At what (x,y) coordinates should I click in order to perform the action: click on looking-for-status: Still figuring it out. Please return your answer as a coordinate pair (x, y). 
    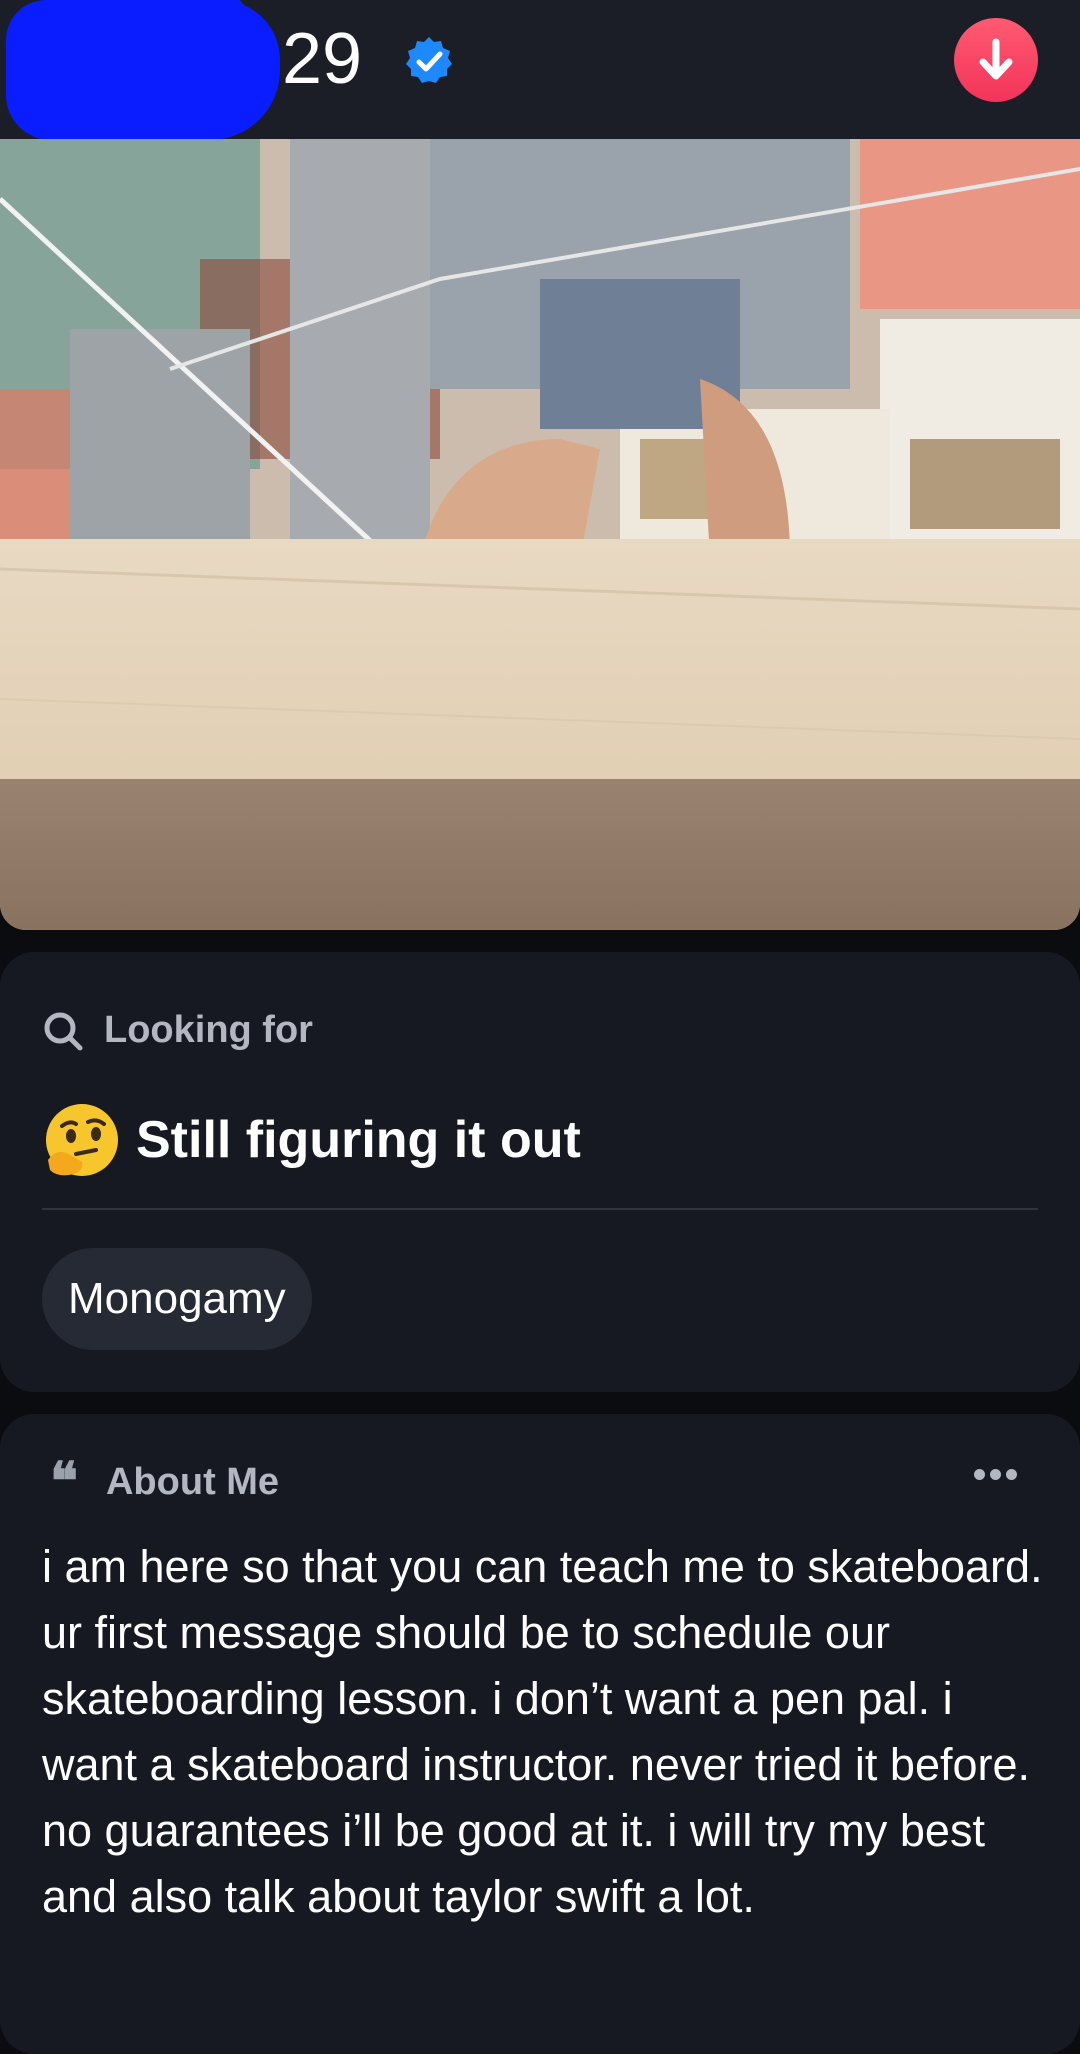
    Looking at the image, I should click on (311, 1140).